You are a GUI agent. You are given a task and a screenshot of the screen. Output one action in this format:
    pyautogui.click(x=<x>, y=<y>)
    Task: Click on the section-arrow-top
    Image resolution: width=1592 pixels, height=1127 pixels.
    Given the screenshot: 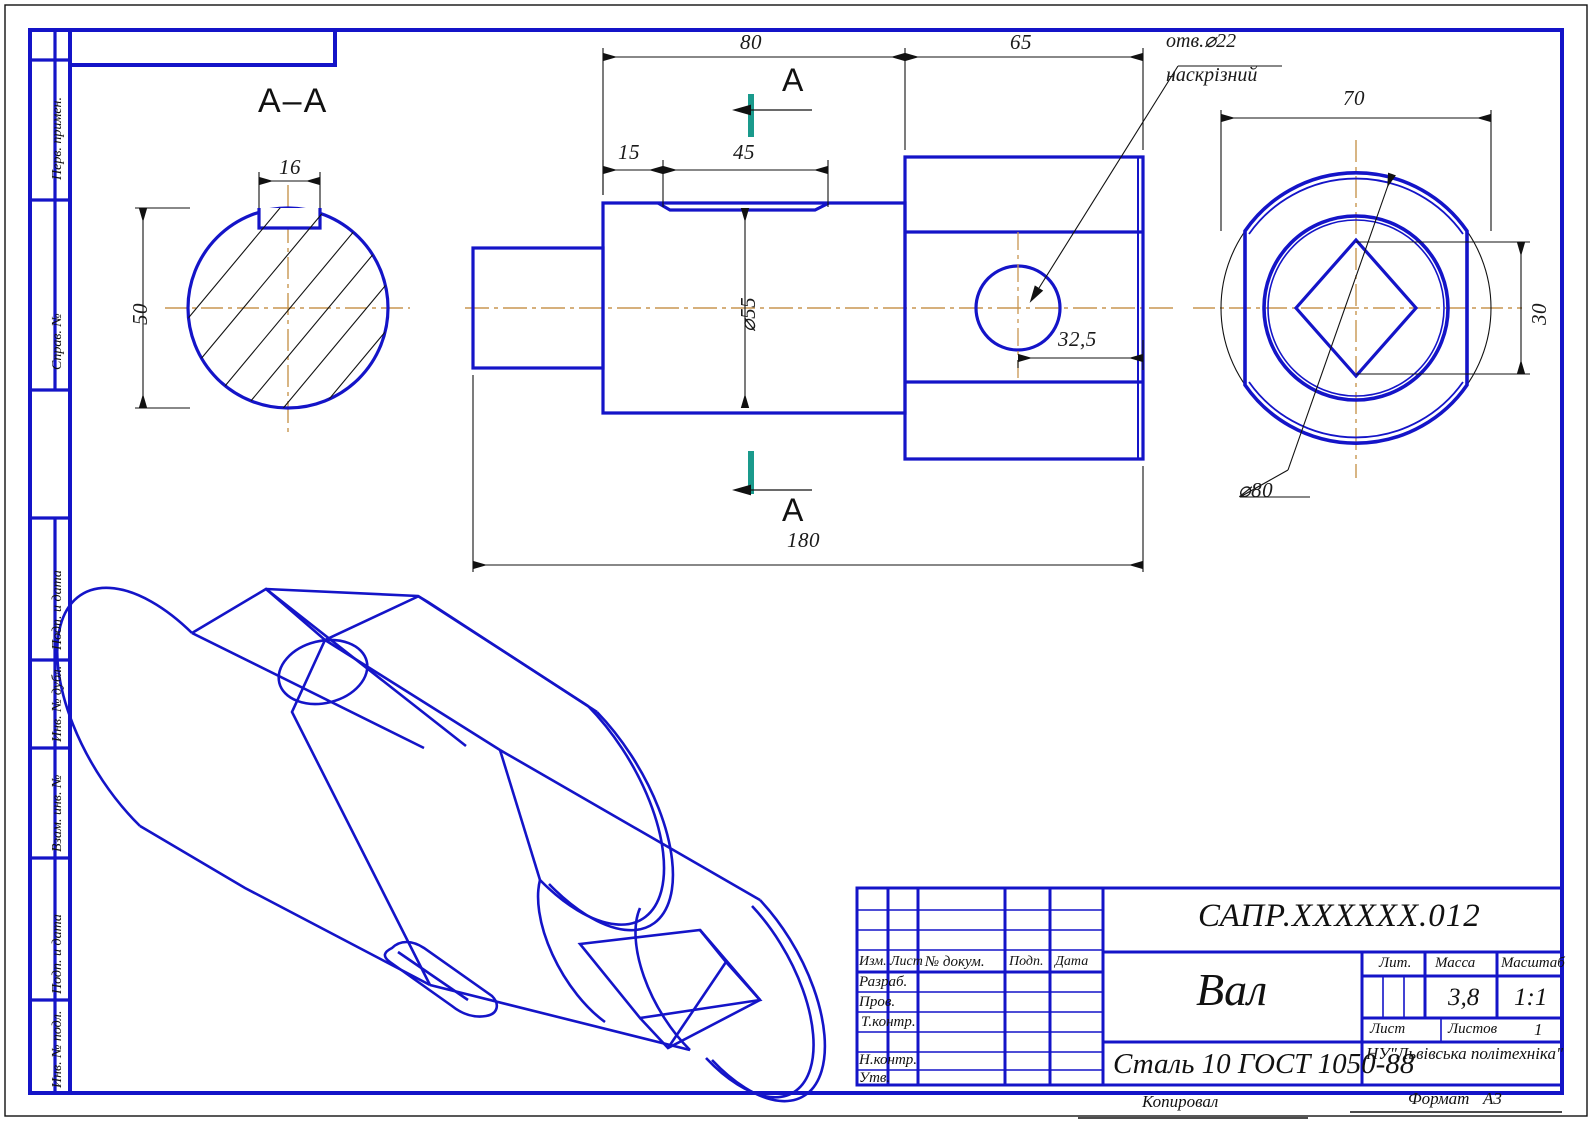 What is the action you would take?
    pyautogui.click(x=771, y=115)
    